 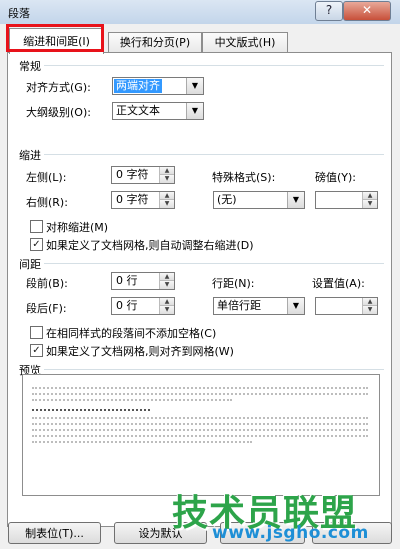 I want to click on auto-adjust-indent-checkbox: ✓, so click(x=36, y=244).